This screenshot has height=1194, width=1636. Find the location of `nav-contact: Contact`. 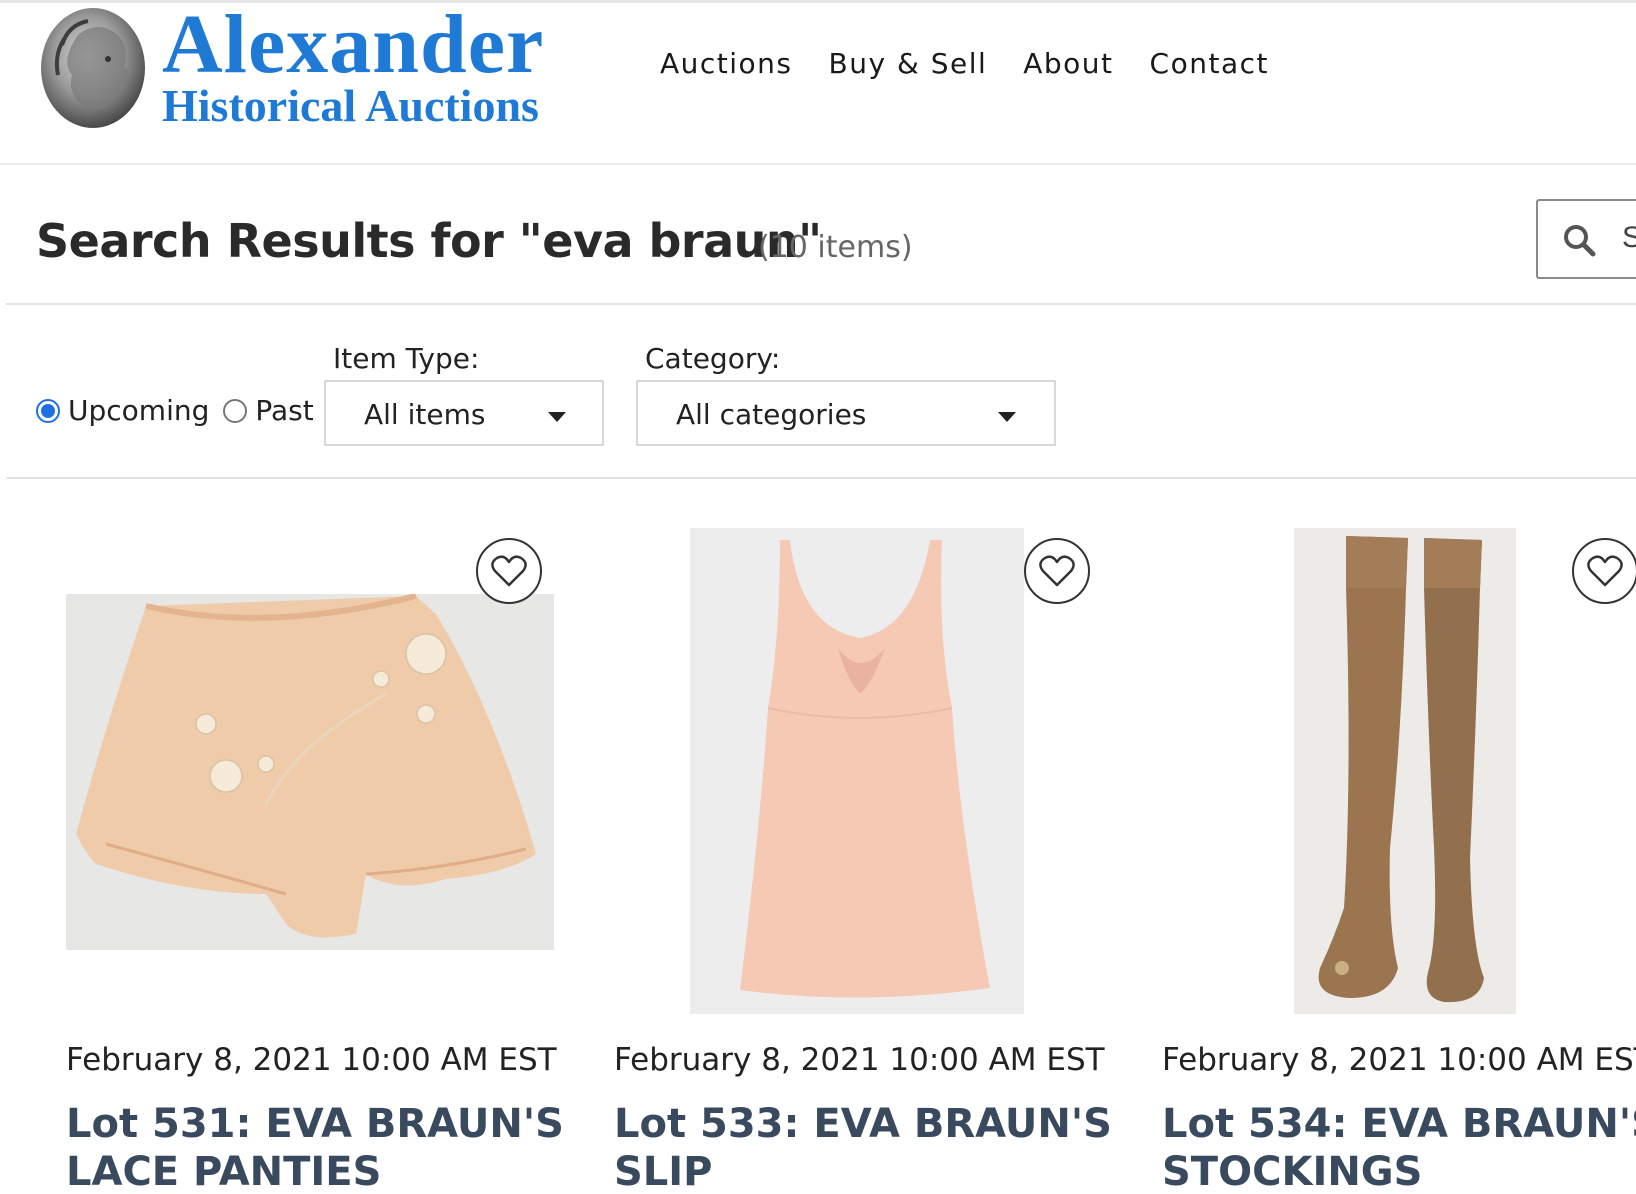

nav-contact: Contact is located at coordinates (1209, 63).